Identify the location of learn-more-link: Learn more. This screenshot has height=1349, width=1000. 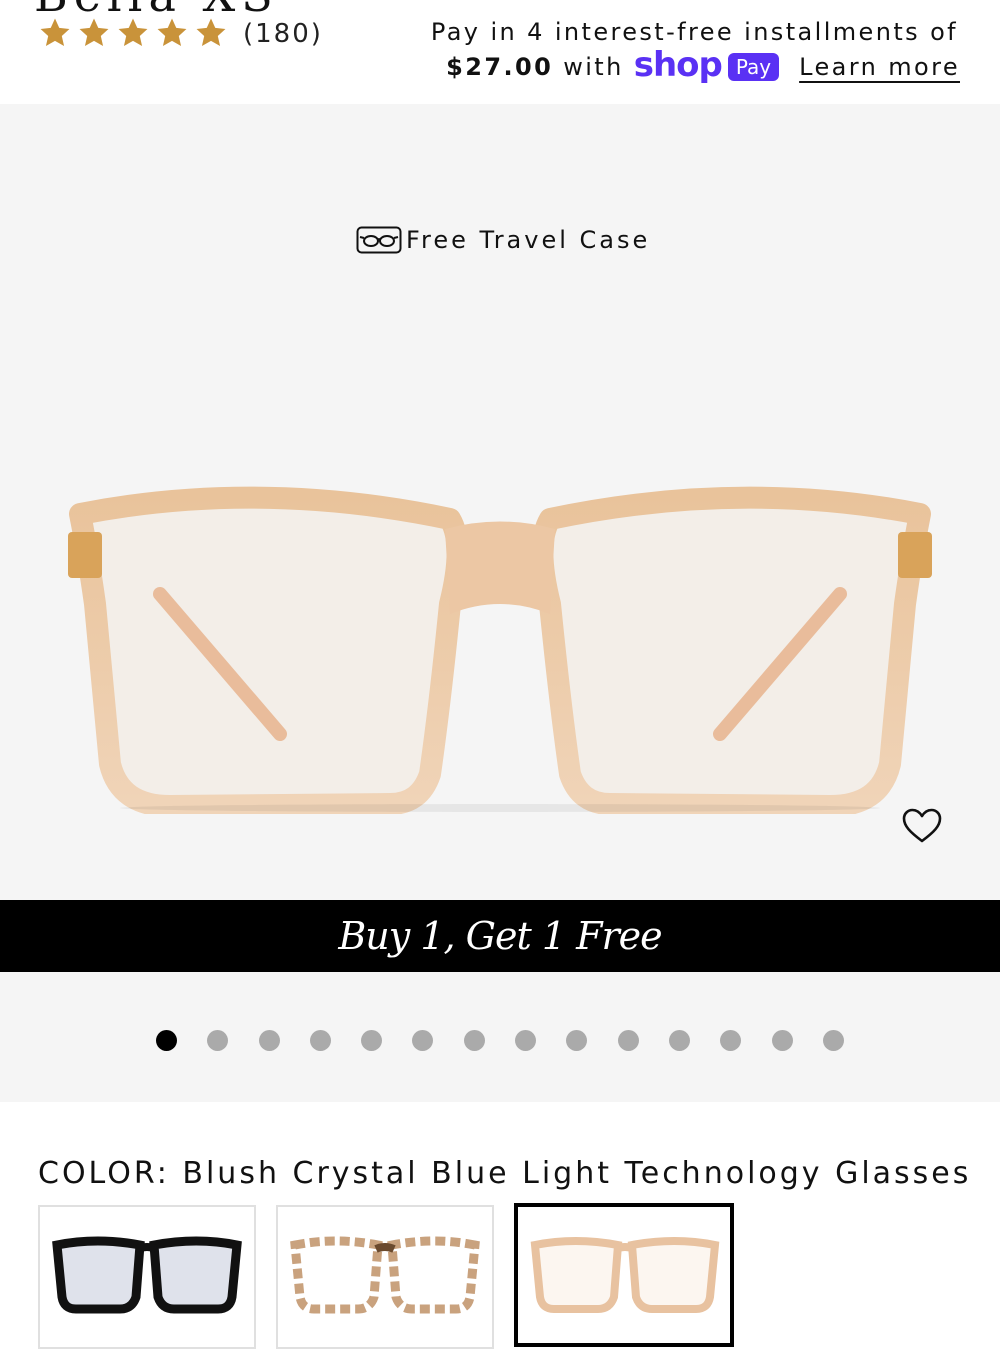
(879, 67).